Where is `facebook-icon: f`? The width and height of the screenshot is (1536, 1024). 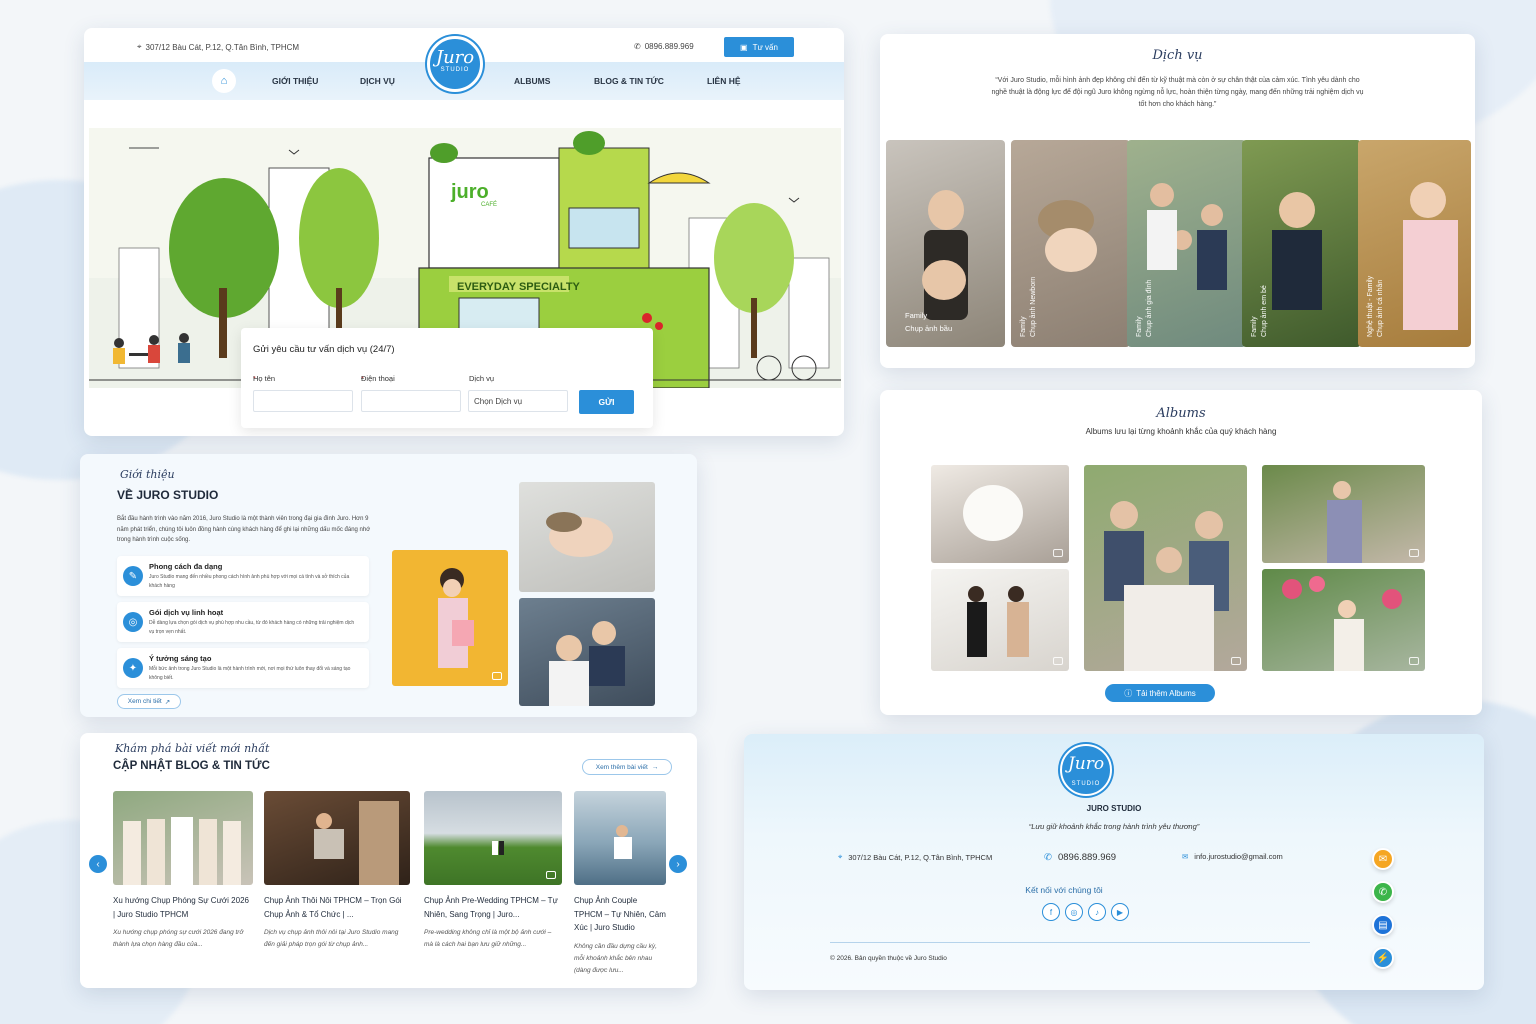 facebook-icon: f is located at coordinates (1051, 912).